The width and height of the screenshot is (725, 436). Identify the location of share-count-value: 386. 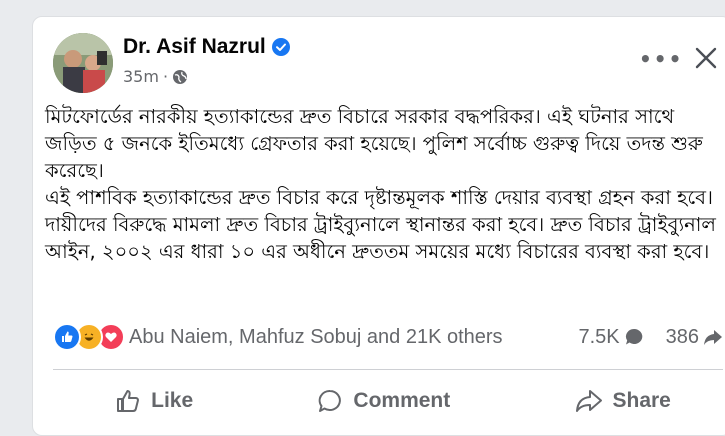
(682, 337).